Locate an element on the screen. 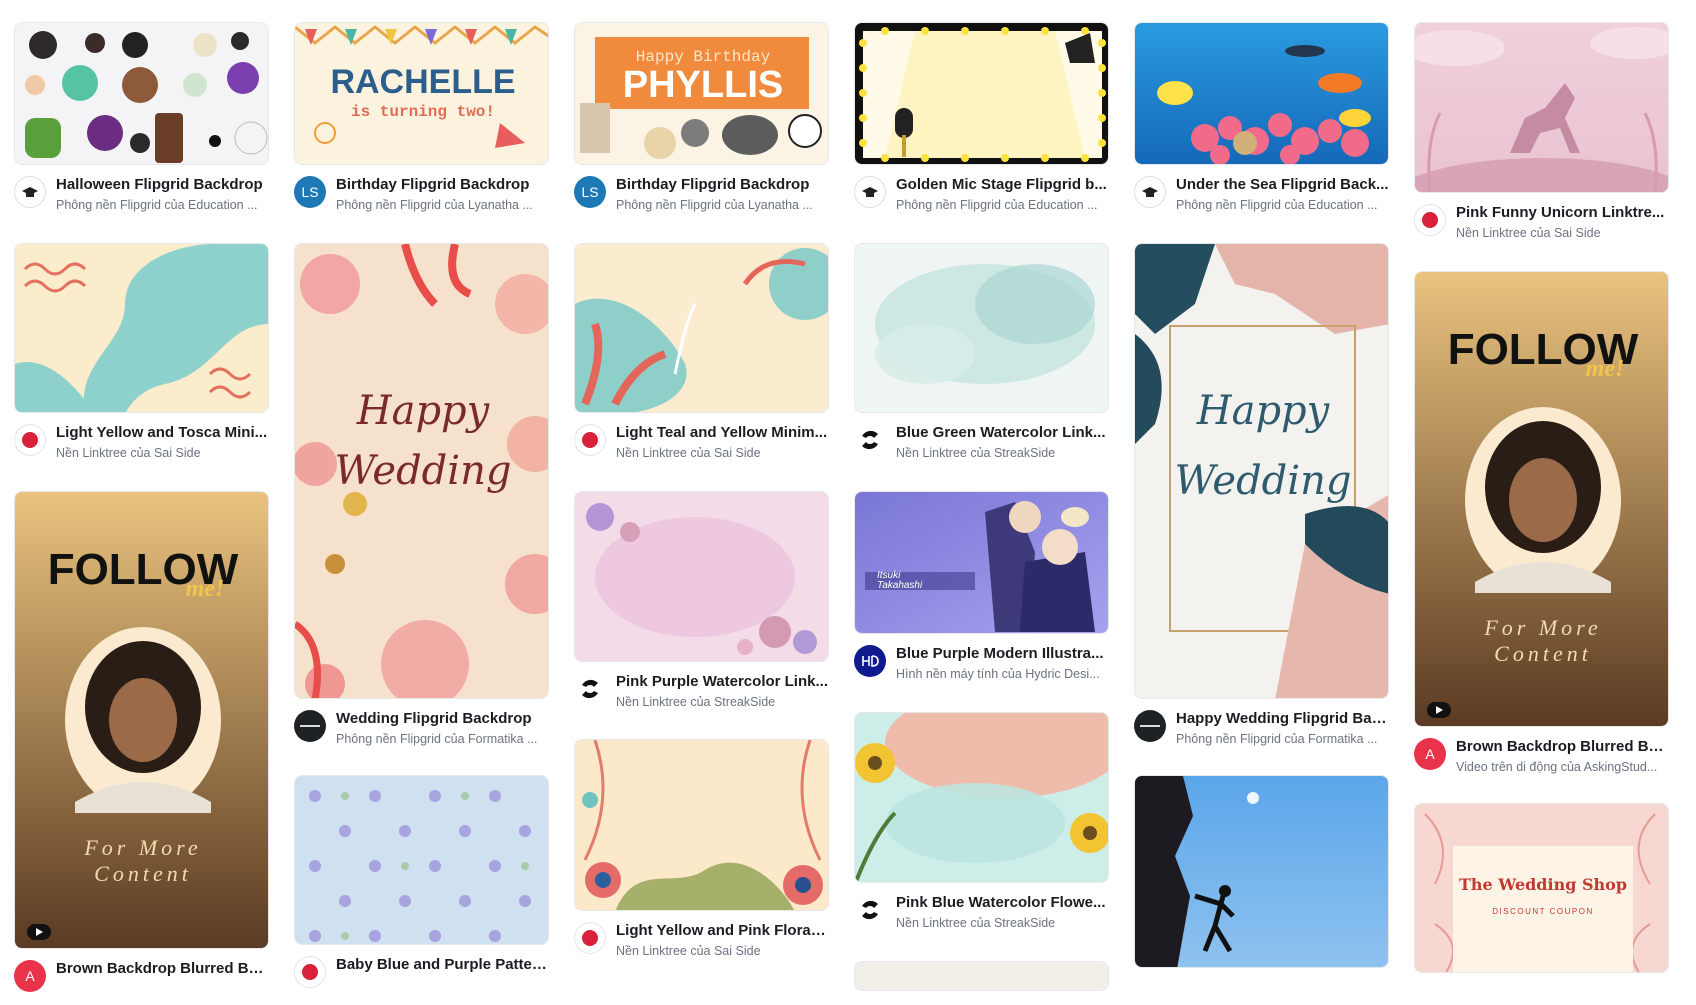 Image resolution: width=1696 pixels, height=1005 pixels. sai-side-avatar-icon is located at coordinates (590, 938).